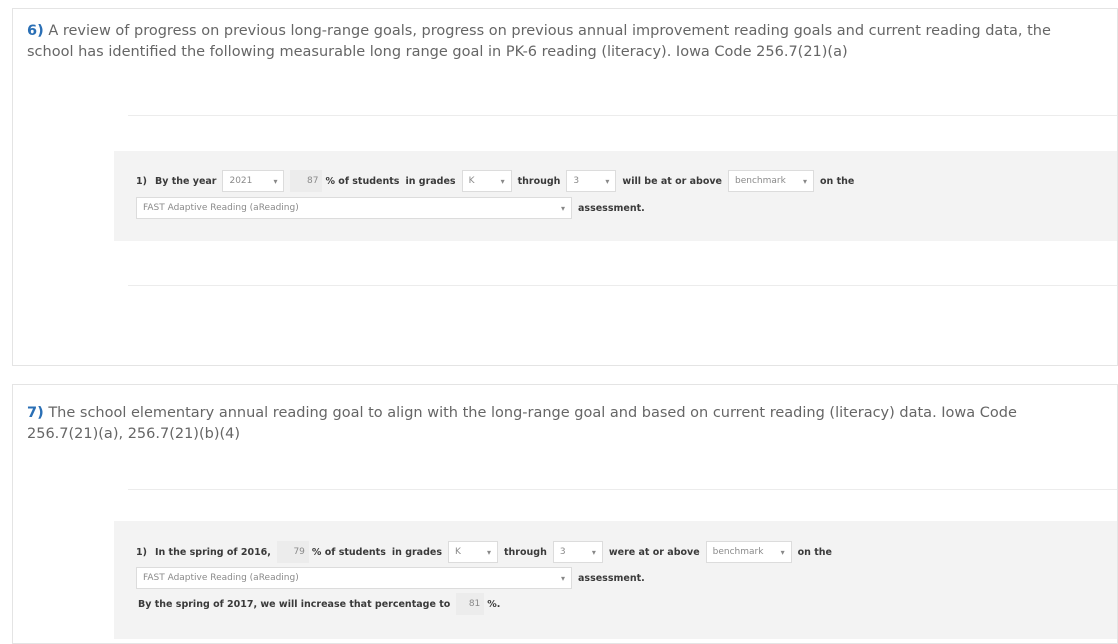 The height and width of the screenshot is (644, 1118). What do you see at coordinates (35, 413) in the screenshot?
I see `question-7-number: 7)` at bounding box center [35, 413].